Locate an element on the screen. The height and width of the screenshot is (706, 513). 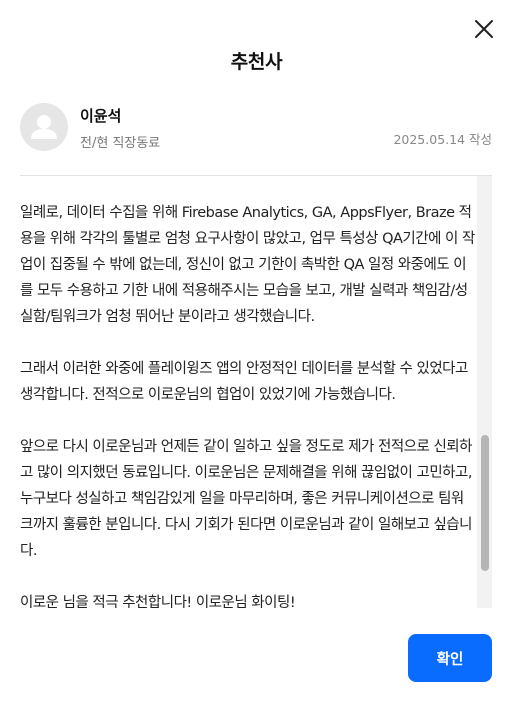
scrollbar-thumb is located at coordinates (485, 503).